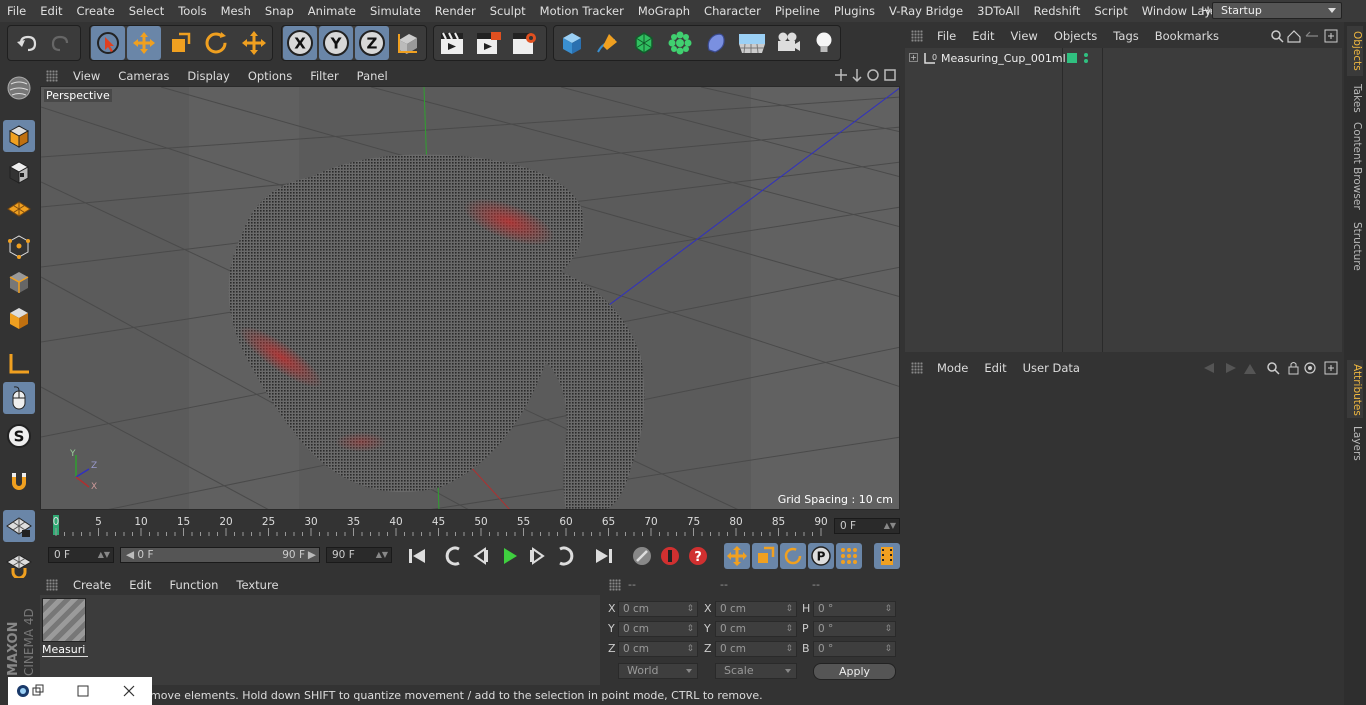  What do you see at coordinates (51, 11) in the screenshot?
I see `menu-edit: Edit` at bounding box center [51, 11].